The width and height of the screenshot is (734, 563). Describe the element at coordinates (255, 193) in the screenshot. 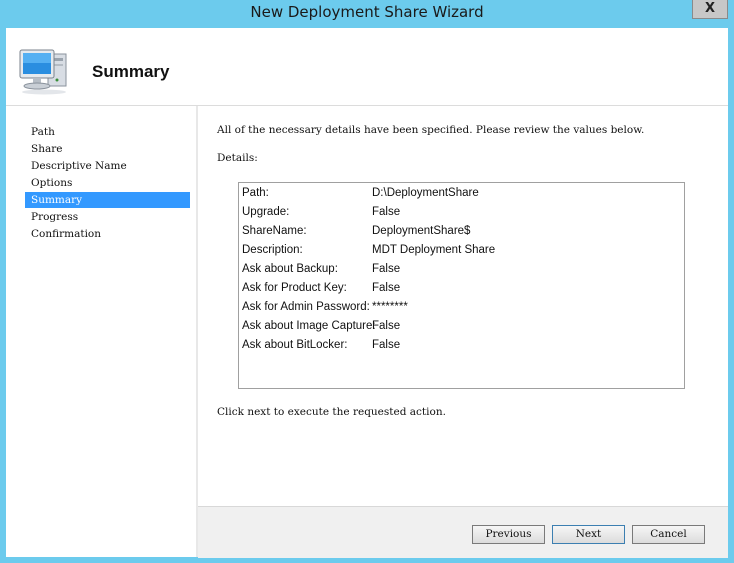

I see `detail-key: Path:` at that location.